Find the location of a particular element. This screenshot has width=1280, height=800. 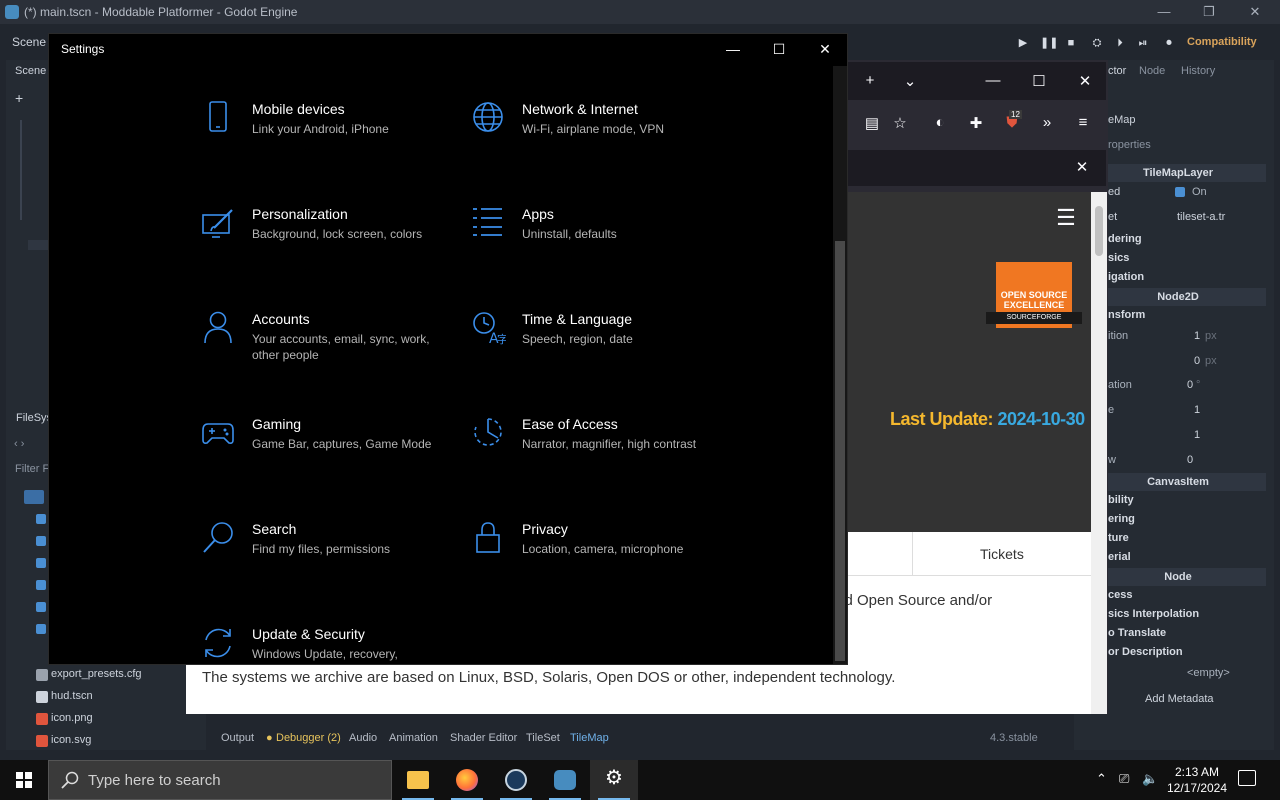

position-x-value: 1 is located at coordinates (1197, 336).